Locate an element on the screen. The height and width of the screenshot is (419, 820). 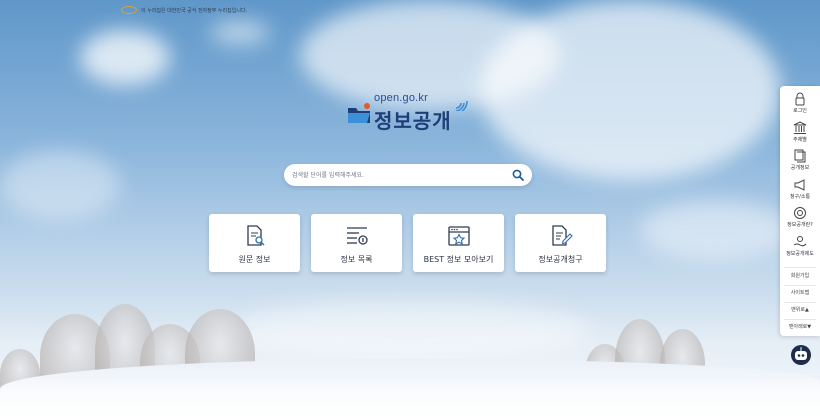
taegeuk-icon is located at coordinates (129, 10).